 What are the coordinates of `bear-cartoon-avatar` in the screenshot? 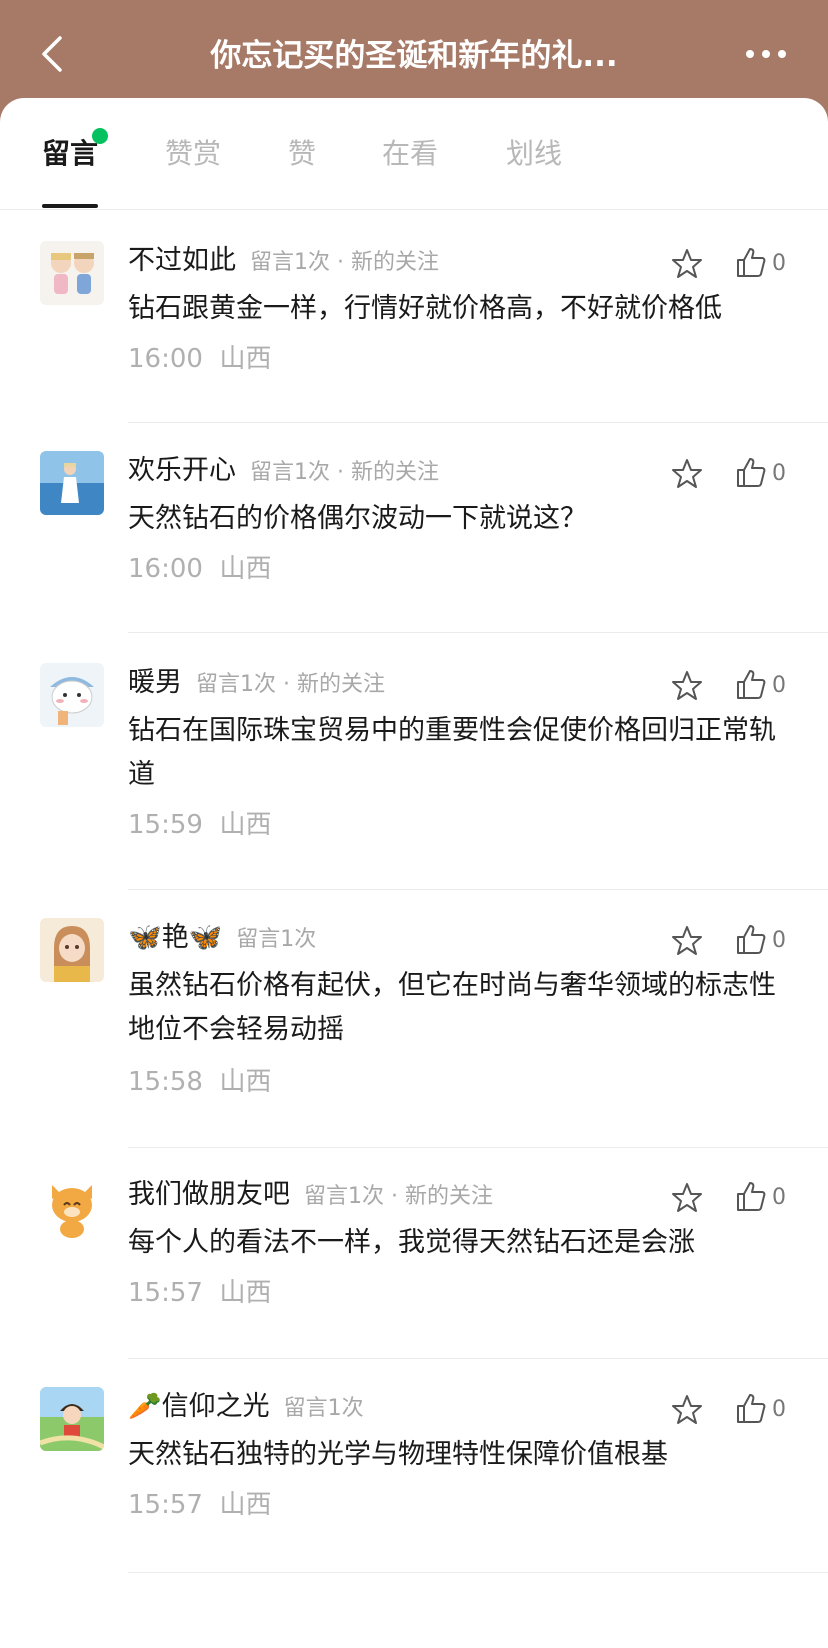 It's located at (72, 695).